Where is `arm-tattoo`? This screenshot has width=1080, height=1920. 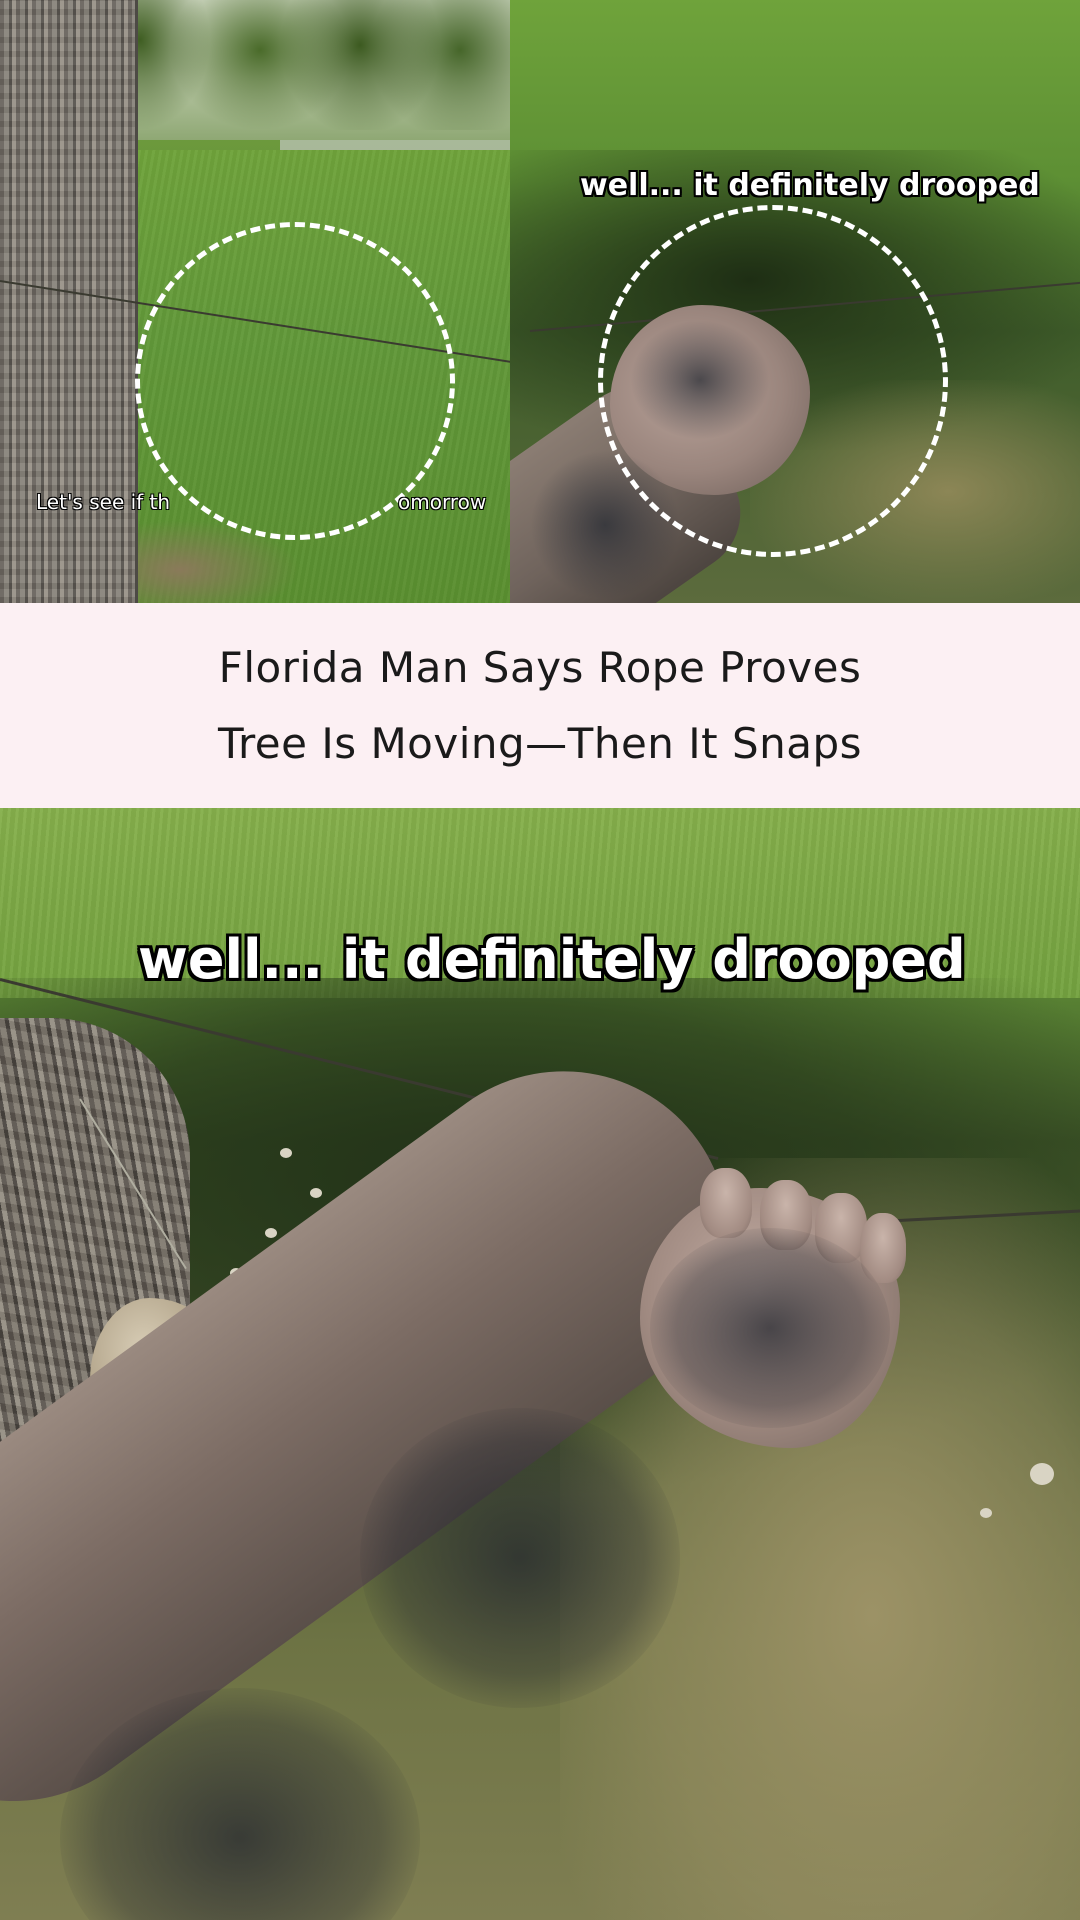
arm-tattoo is located at coordinates (520, 1558).